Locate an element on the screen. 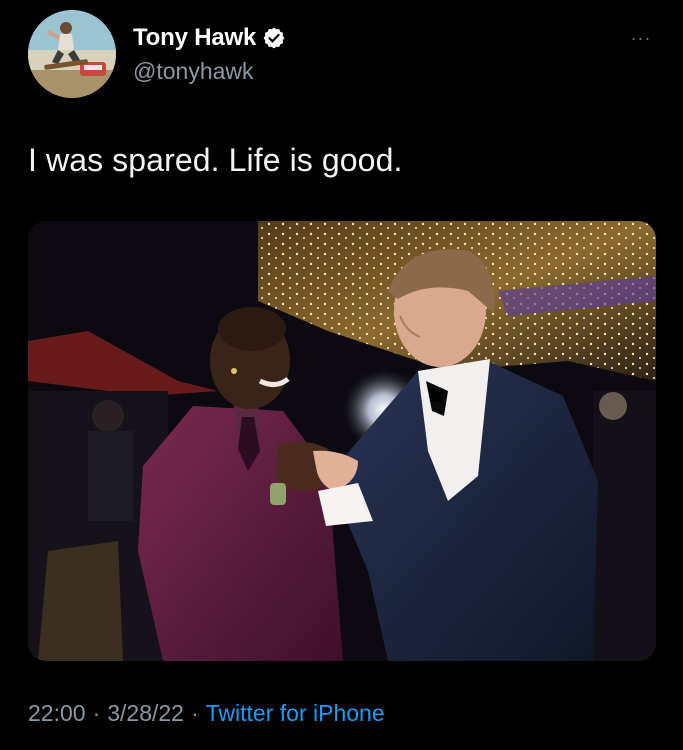 This screenshot has width=683, height=750. tweet-meta: 22:00 · 3/28/22 · Twitter for iPhone is located at coordinates (206, 713).